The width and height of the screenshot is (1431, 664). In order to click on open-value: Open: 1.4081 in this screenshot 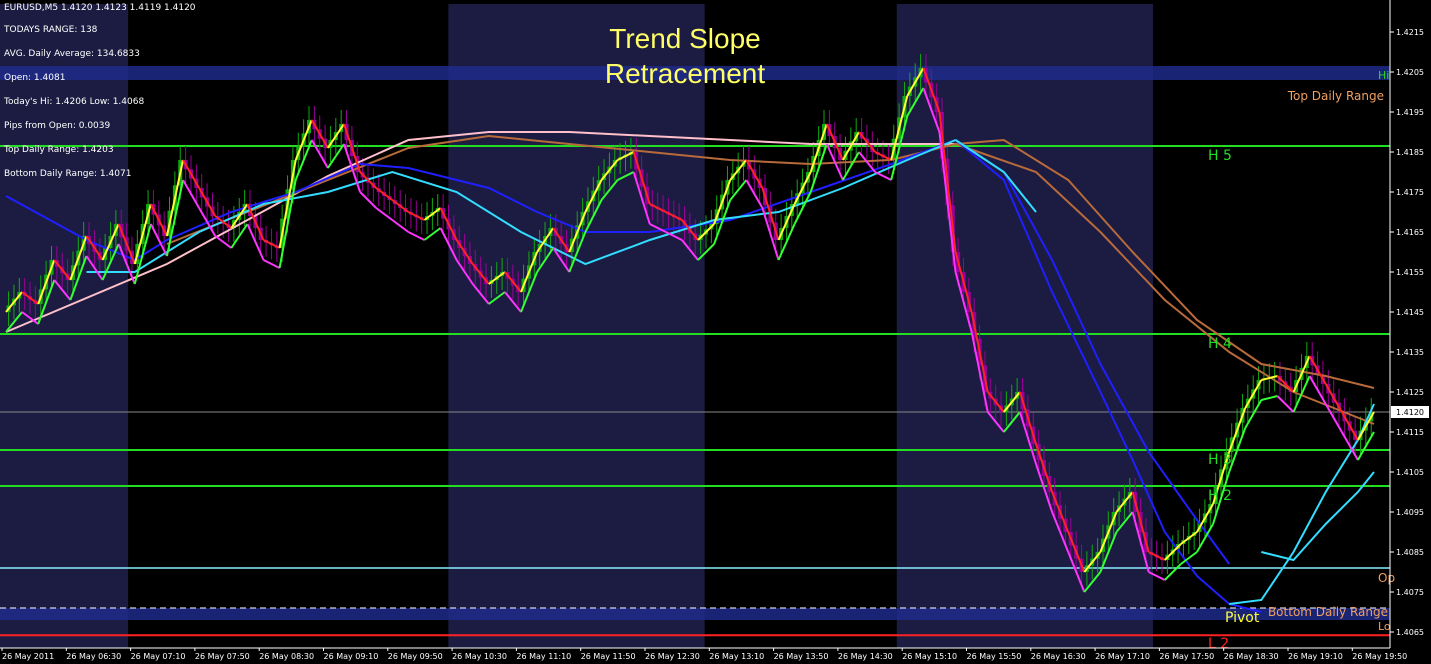, I will do `click(35, 78)`.